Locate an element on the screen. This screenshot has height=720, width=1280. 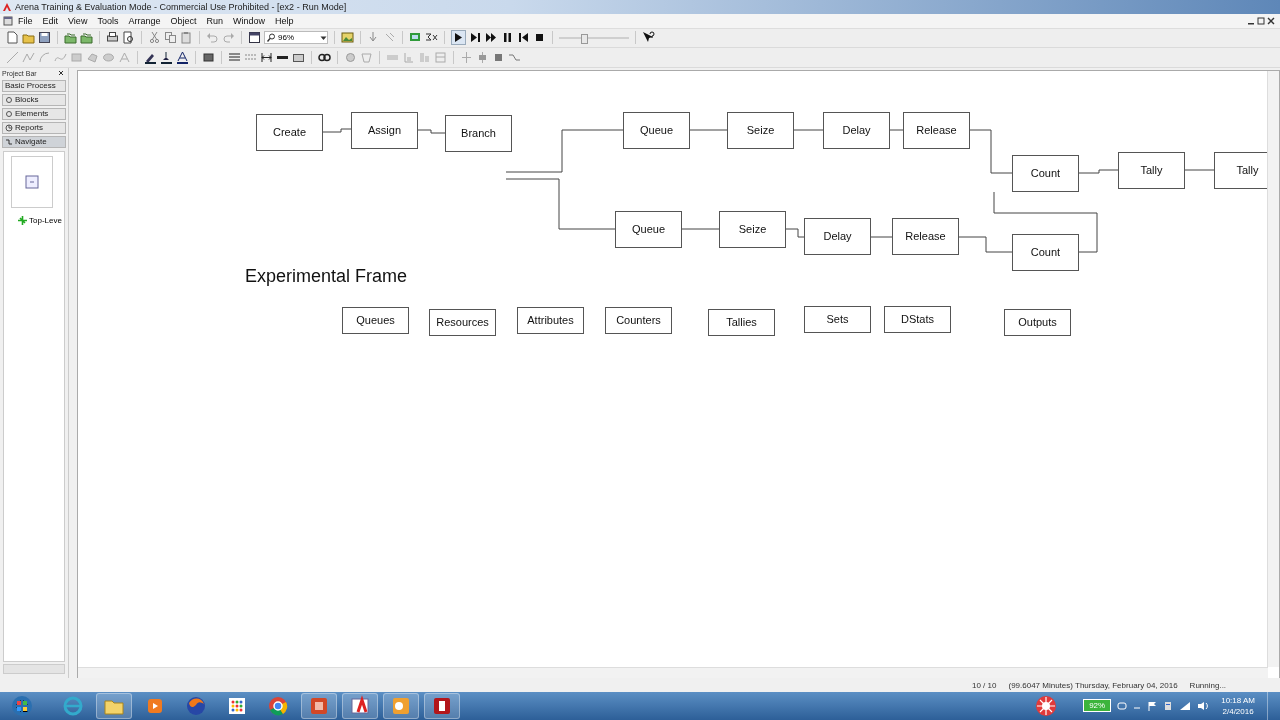
picture-icon is located at coordinates (347, 38).